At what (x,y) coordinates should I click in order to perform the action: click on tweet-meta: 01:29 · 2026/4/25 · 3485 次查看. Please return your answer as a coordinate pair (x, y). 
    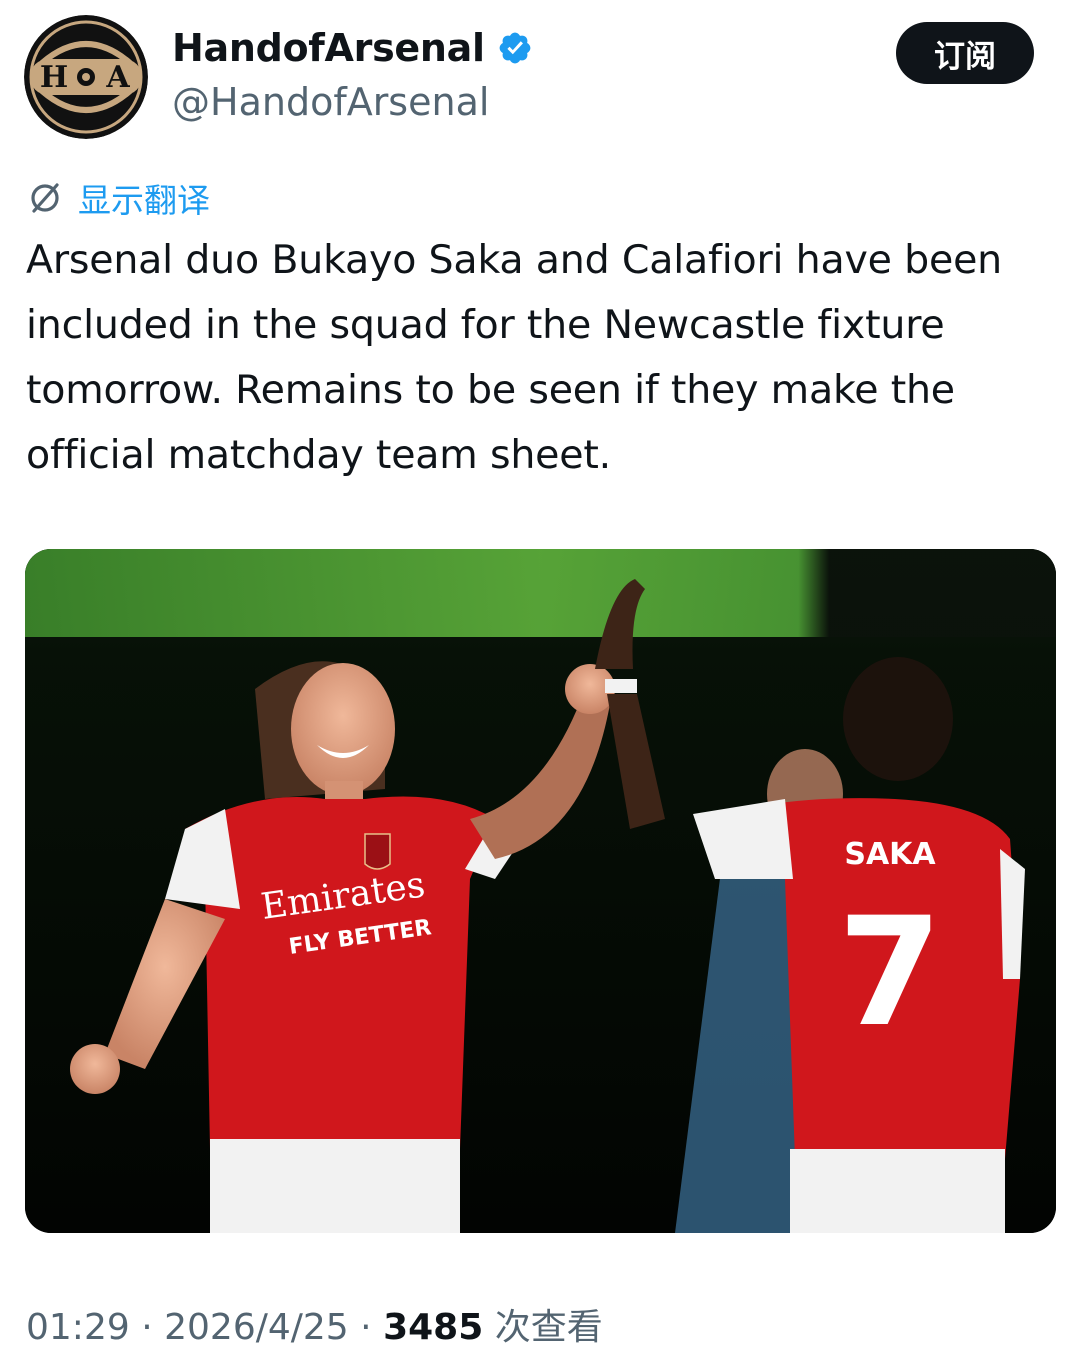
    Looking at the image, I should click on (314, 1324).